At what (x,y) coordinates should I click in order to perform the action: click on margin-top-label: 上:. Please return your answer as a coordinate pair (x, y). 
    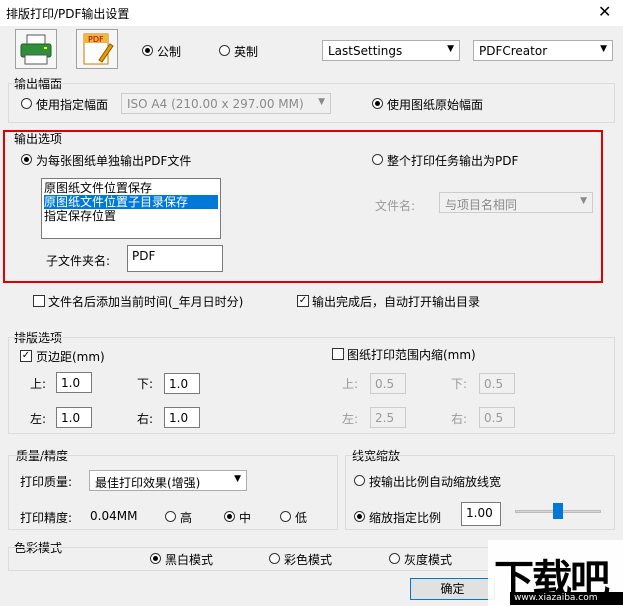
    Looking at the image, I should click on (38, 384).